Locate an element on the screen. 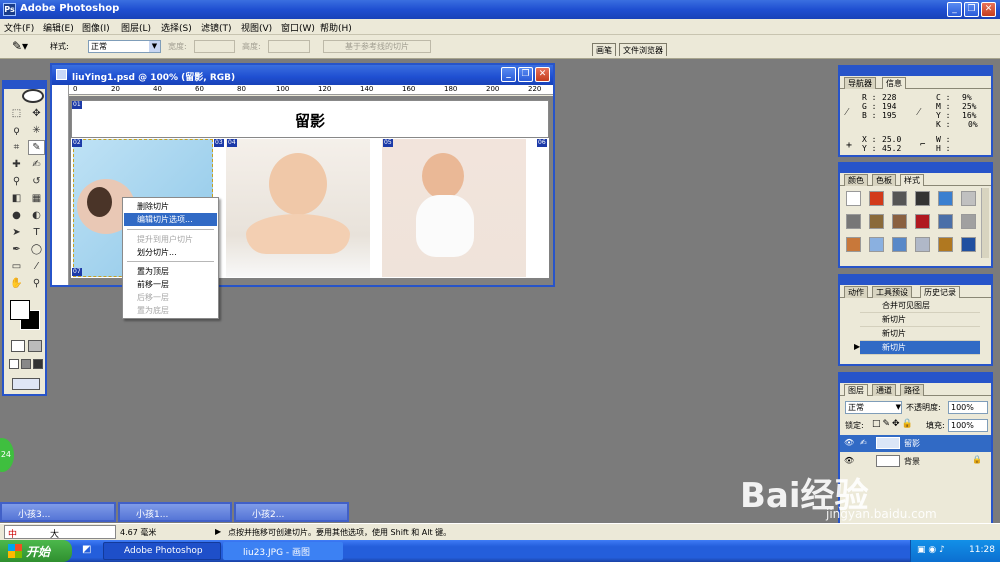 This screenshot has height=562, width=1000. tab-navigator: 导航器 is located at coordinates (860, 83).